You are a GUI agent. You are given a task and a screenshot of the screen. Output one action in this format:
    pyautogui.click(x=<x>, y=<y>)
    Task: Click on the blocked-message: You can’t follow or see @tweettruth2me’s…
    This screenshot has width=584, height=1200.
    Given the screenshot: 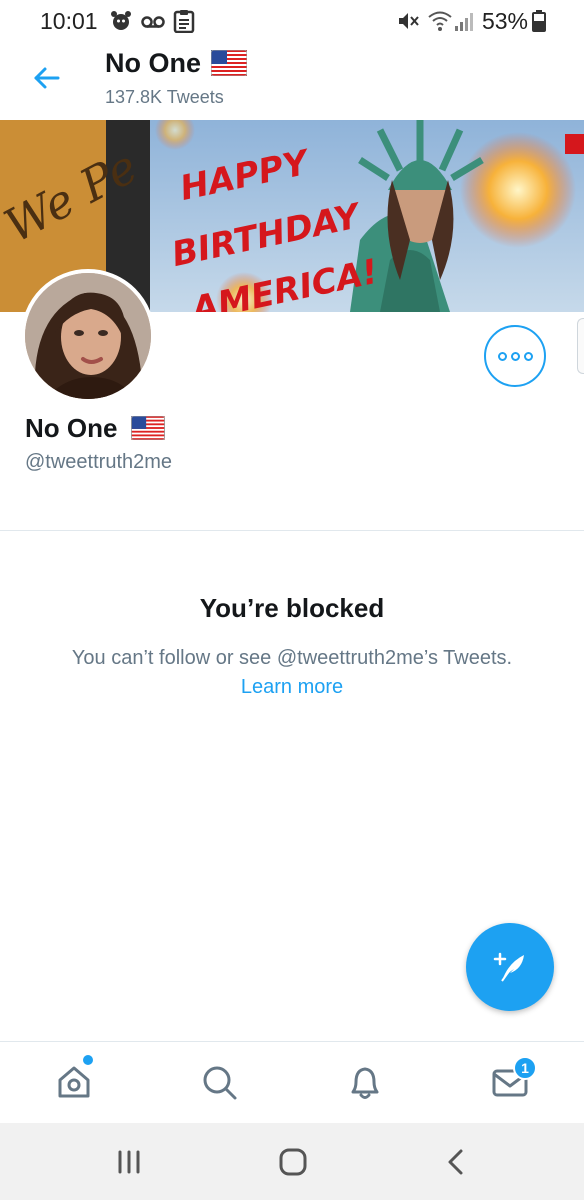 What is the action you would take?
    pyautogui.click(x=292, y=658)
    